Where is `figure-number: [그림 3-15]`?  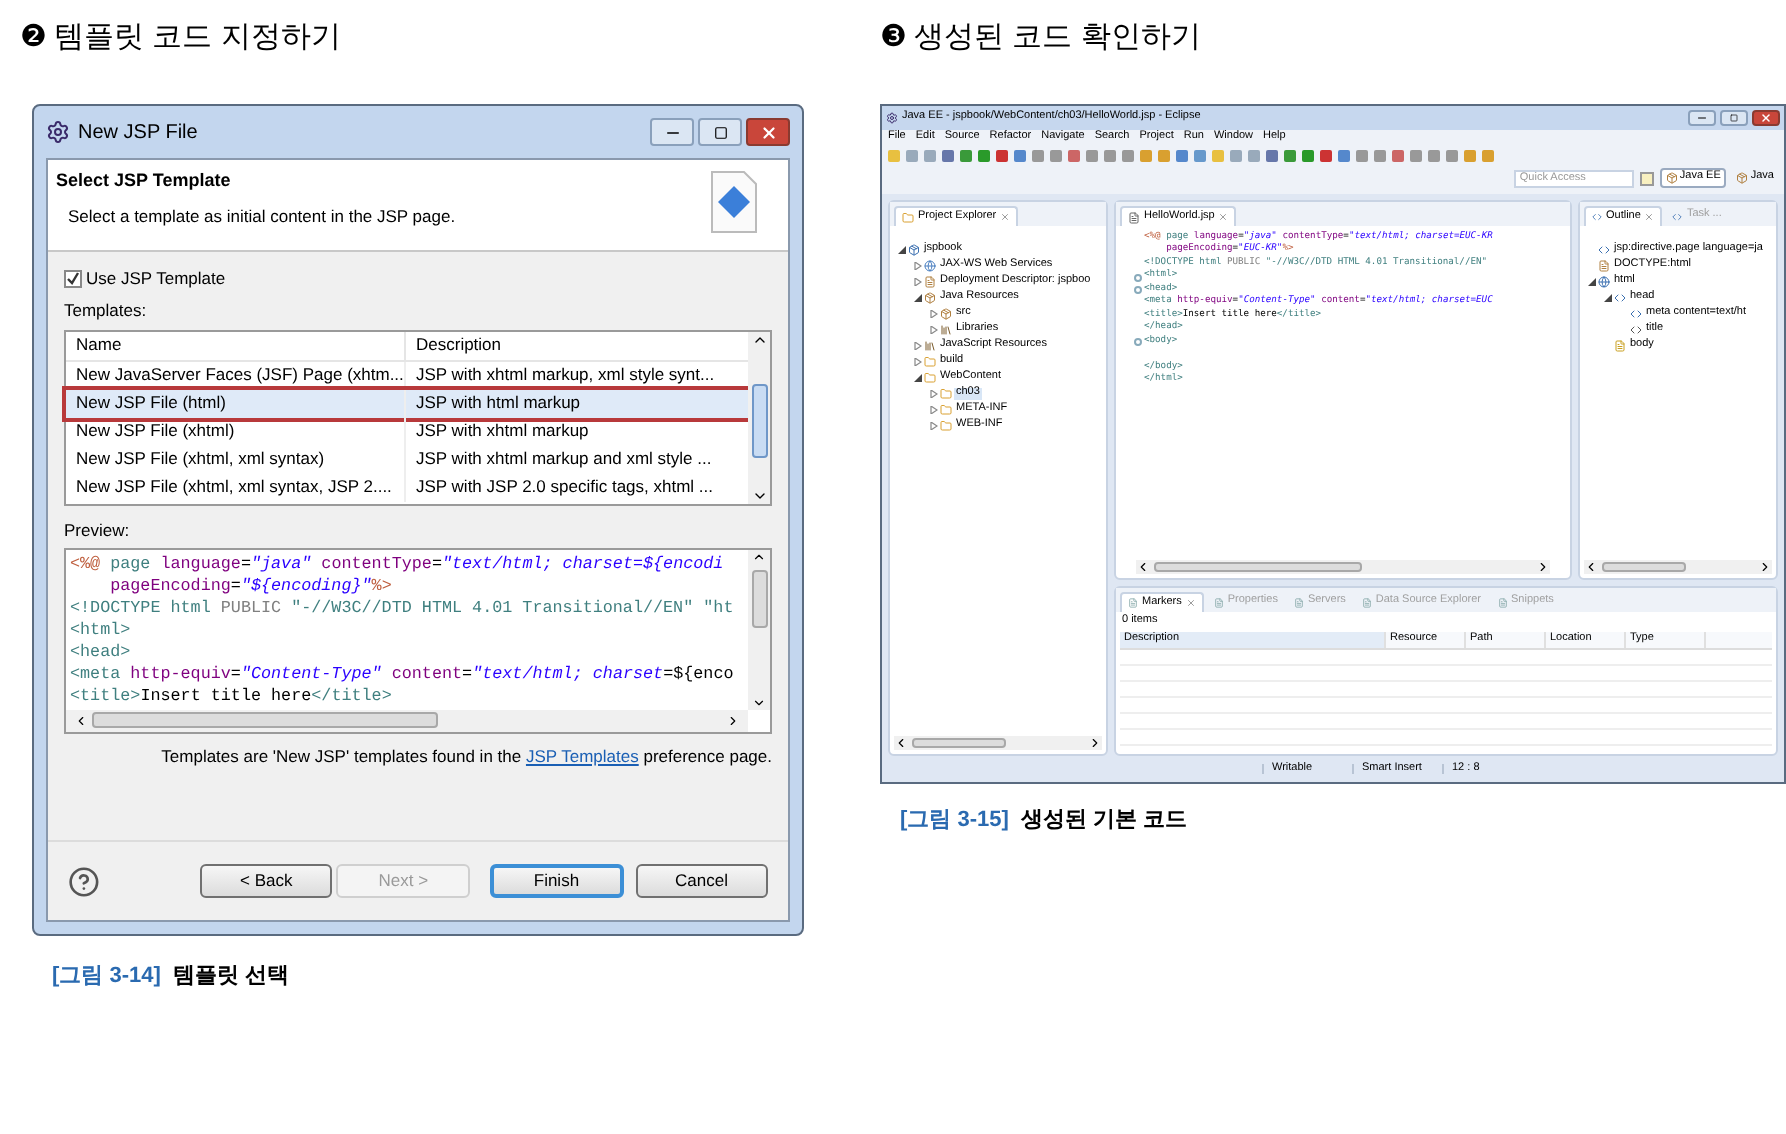
figure-number: [그림 3-15] is located at coordinates (954, 821).